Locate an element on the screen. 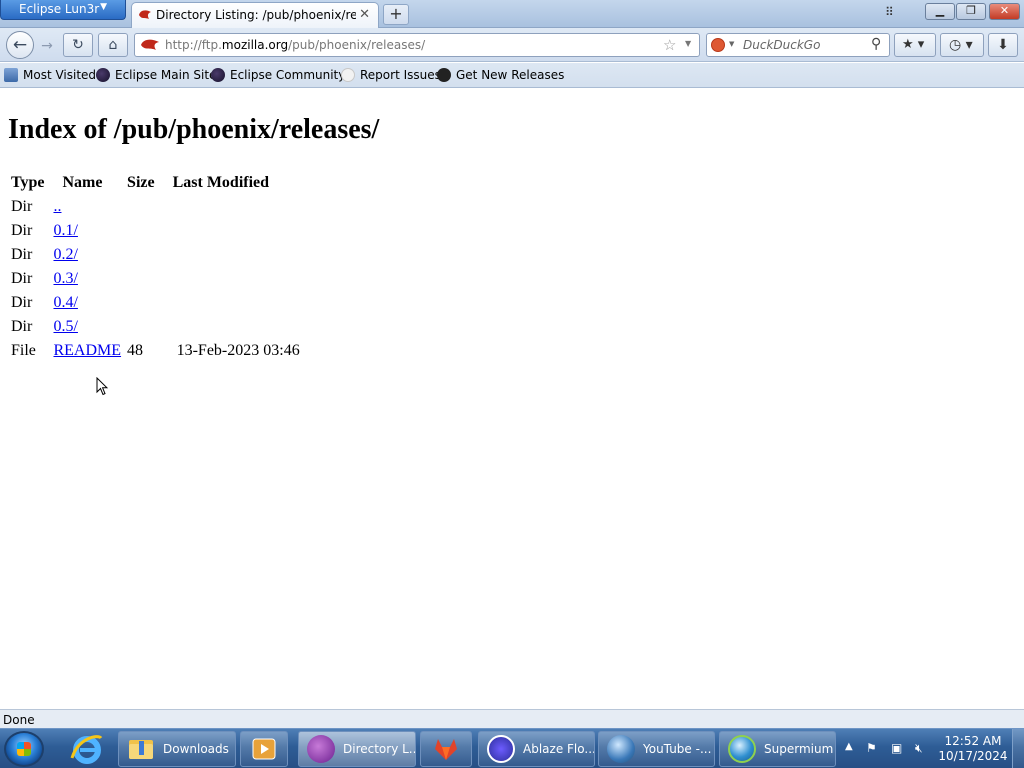 The image size is (1024, 768). column-header-size: Size is located at coordinates (141, 182).